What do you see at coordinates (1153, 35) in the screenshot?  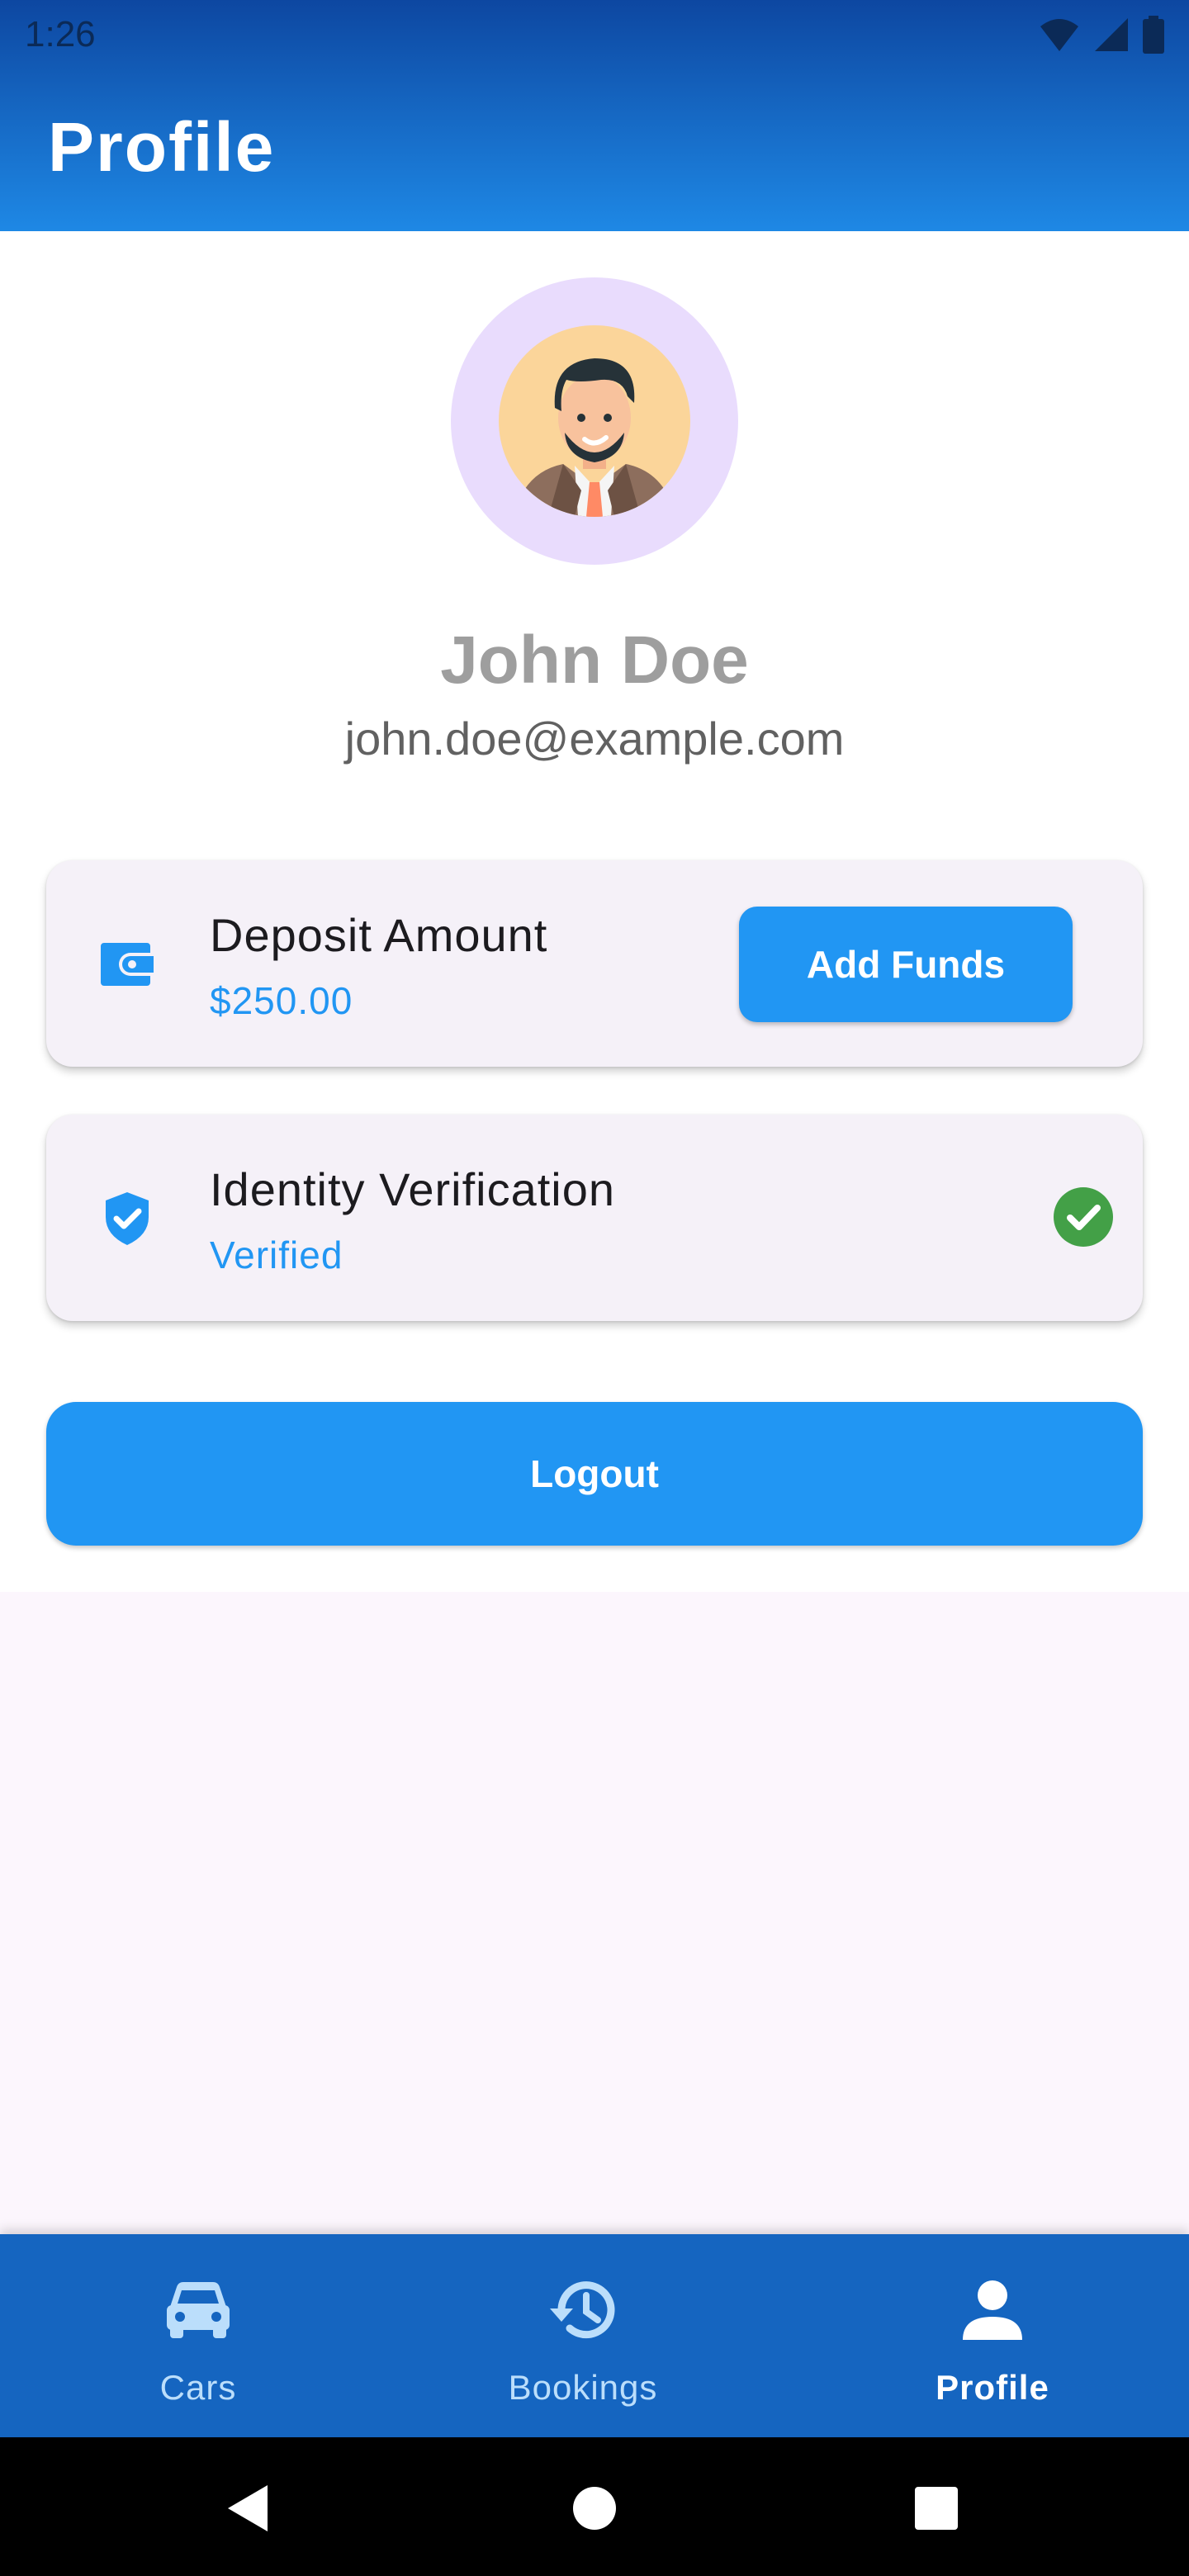 I see `battery-icon` at bounding box center [1153, 35].